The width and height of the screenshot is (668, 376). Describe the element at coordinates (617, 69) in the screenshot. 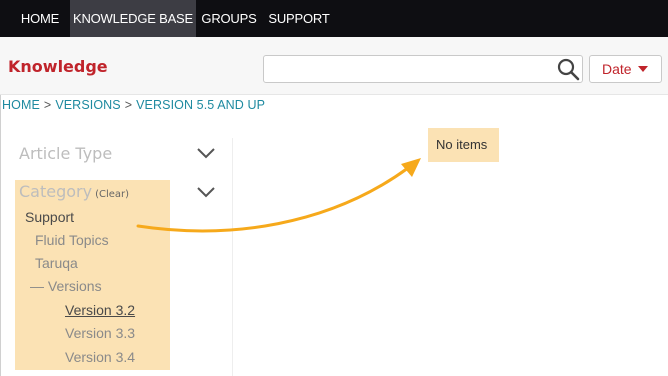

I see `sort-date-label: Date` at that location.